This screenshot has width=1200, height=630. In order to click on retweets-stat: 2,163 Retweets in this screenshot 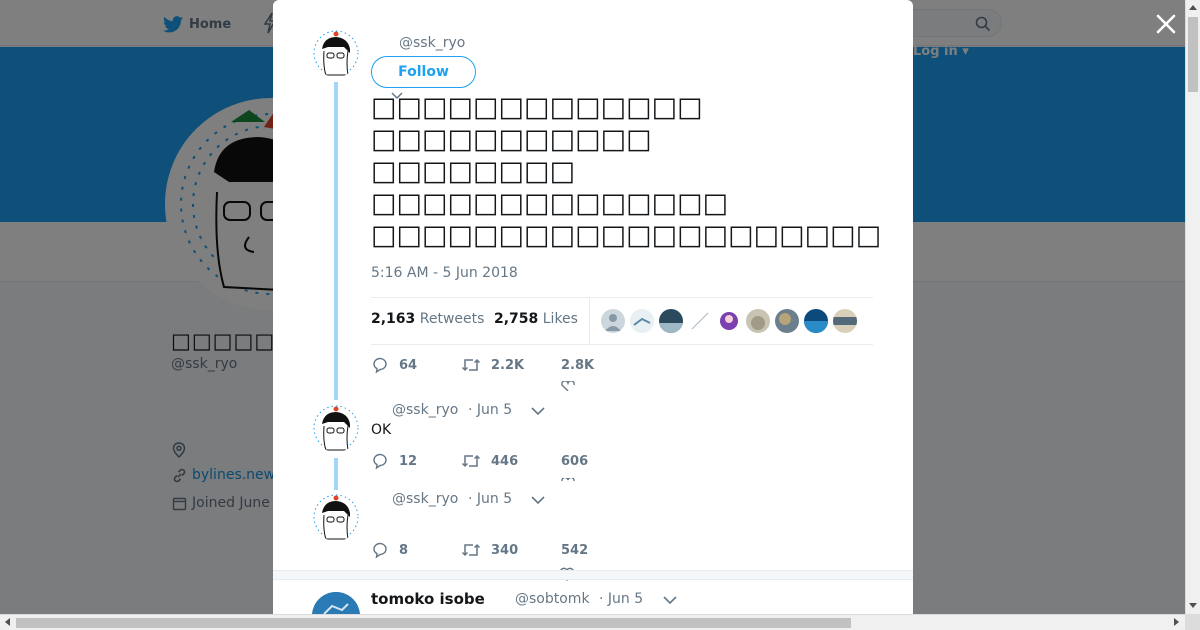, I will do `click(427, 319)`.